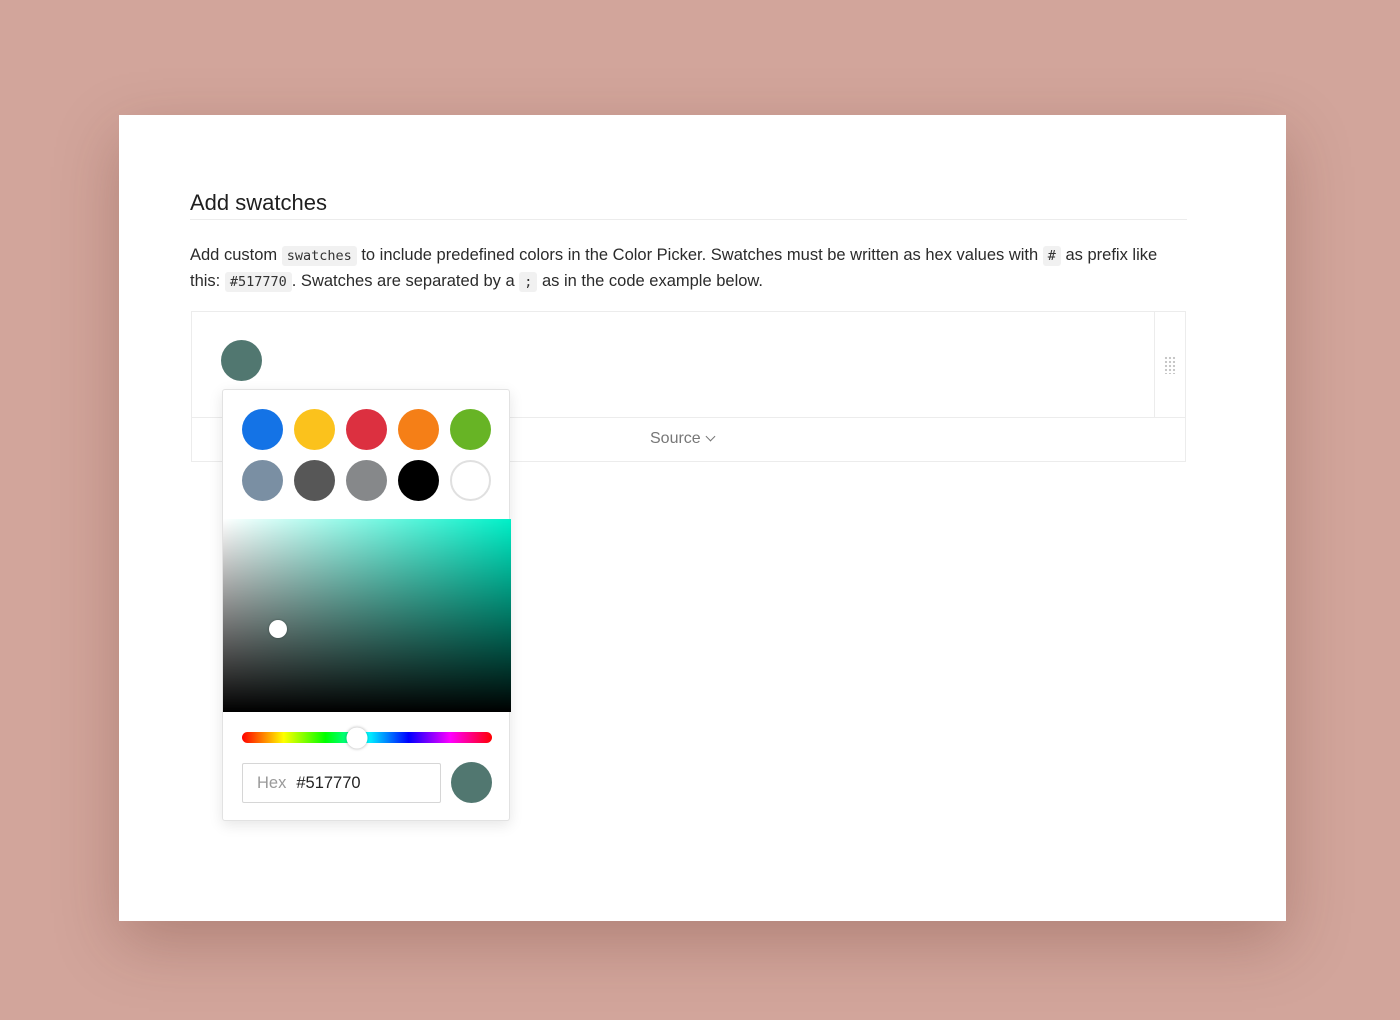 The height and width of the screenshot is (1020, 1400). What do you see at coordinates (258, 282) in the screenshot?
I see `code-hex-example: #517770` at bounding box center [258, 282].